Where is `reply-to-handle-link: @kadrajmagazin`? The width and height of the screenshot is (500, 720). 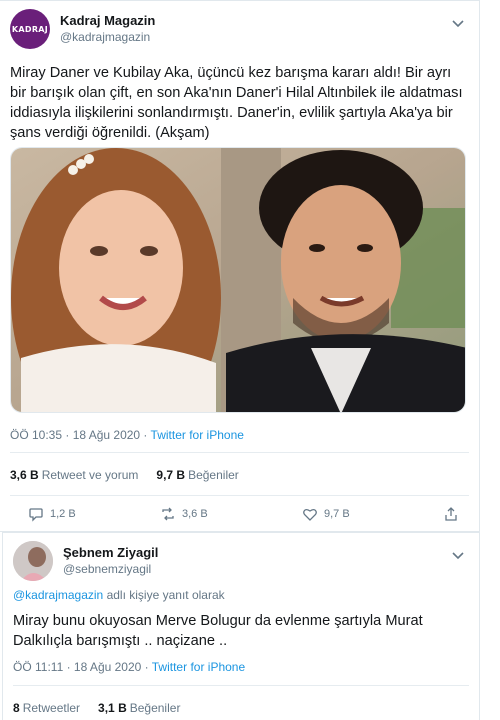 reply-to-handle-link: @kadrajmagazin is located at coordinates (58, 595).